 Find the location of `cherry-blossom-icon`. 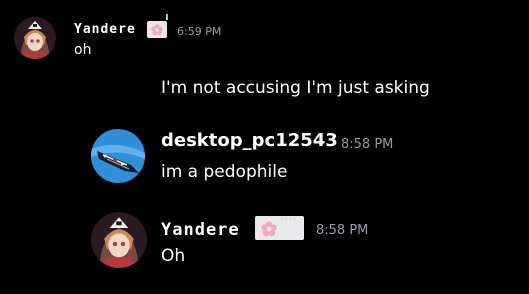

cherry-blossom-icon is located at coordinates (157, 29).